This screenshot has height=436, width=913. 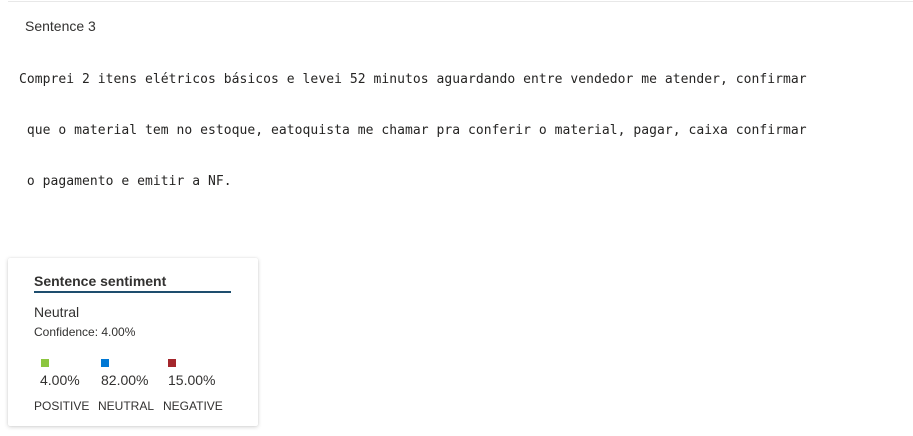 What do you see at coordinates (60, 380) in the screenshot?
I see `positive-score-value: 4.00%` at bounding box center [60, 380].